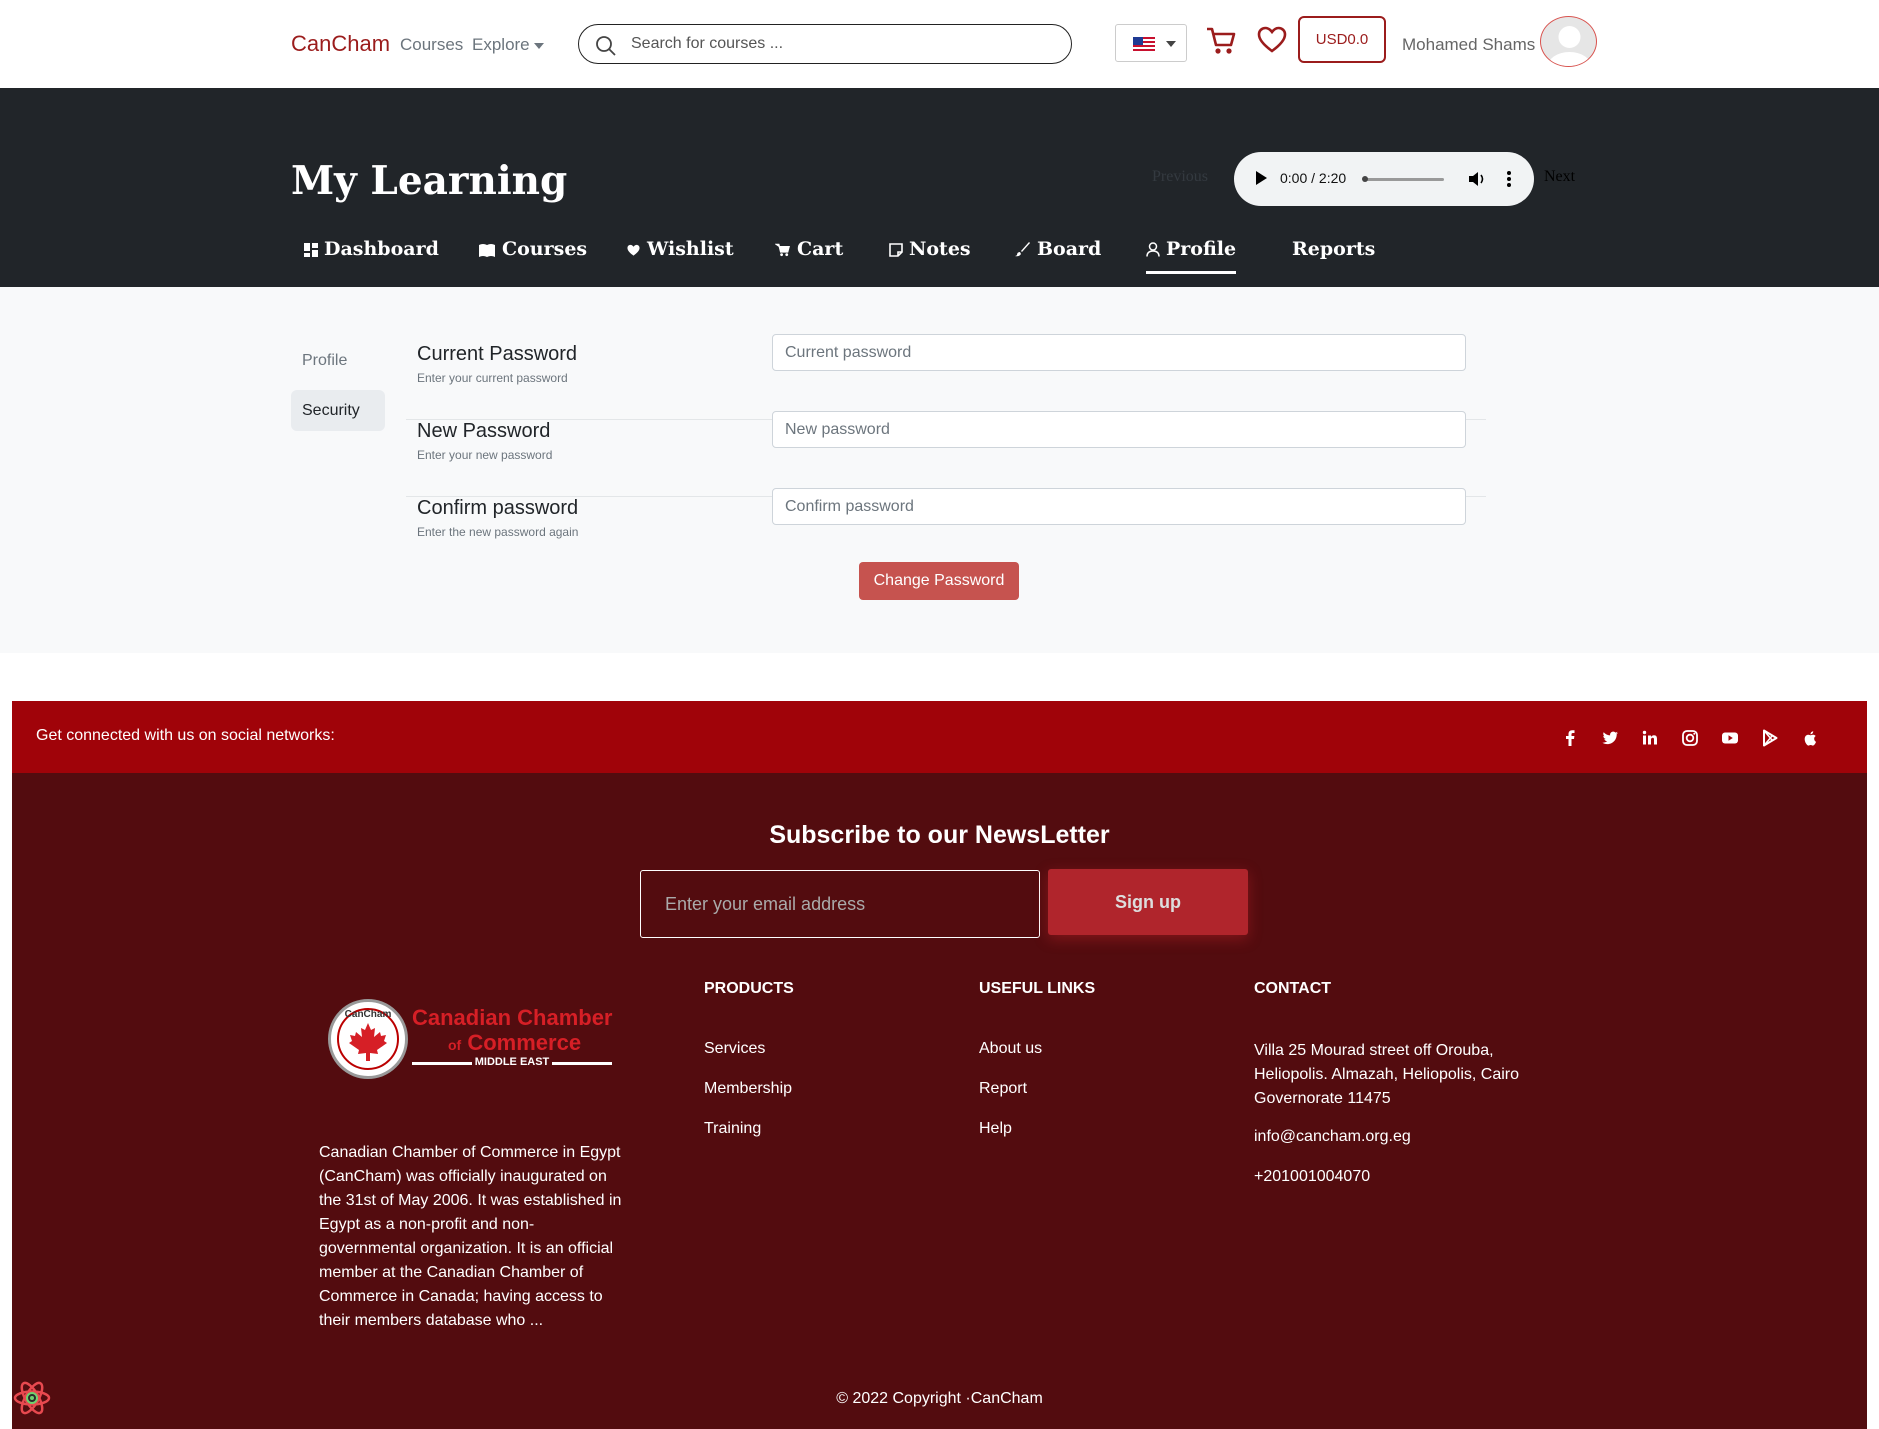 This screenshot has height=1429, width=1879. Describe the element at coordinates (524, 1042) in the screenshot. I see `logo-commerce: Commerce` at that location.